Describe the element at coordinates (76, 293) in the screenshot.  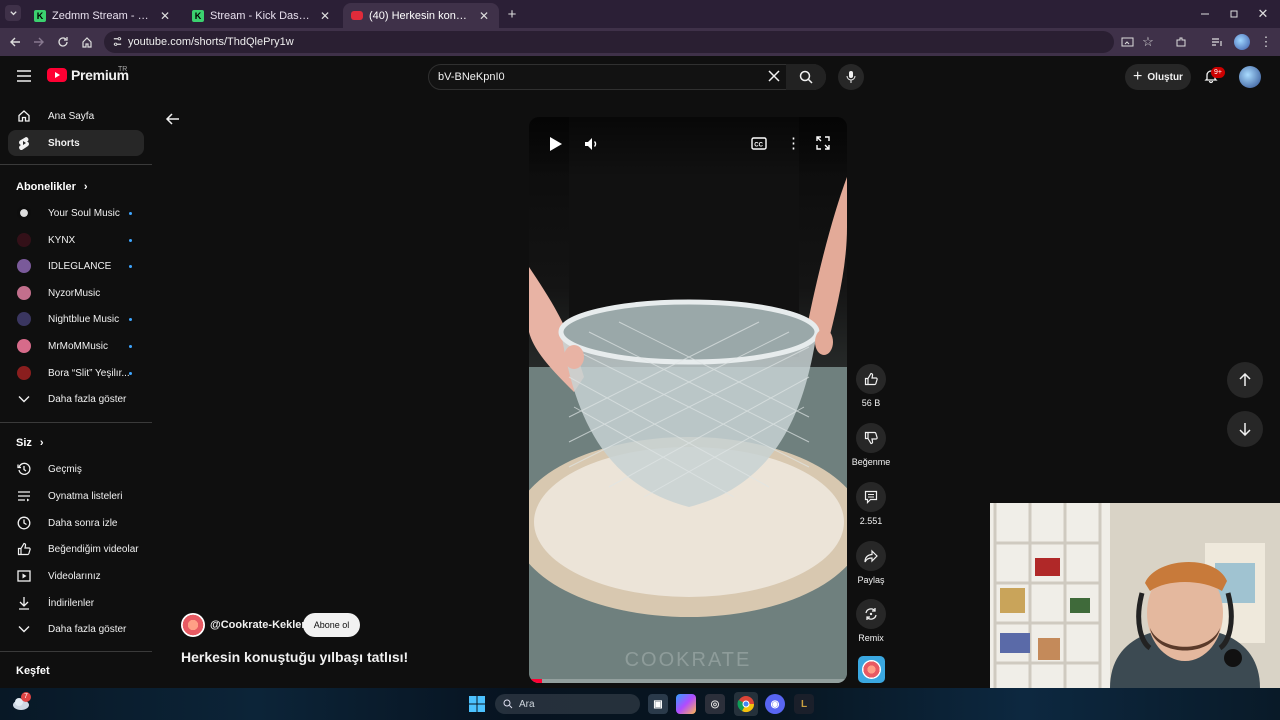
I see `sidebar-sub-nyzormusic: NyzorMusic` at that location.